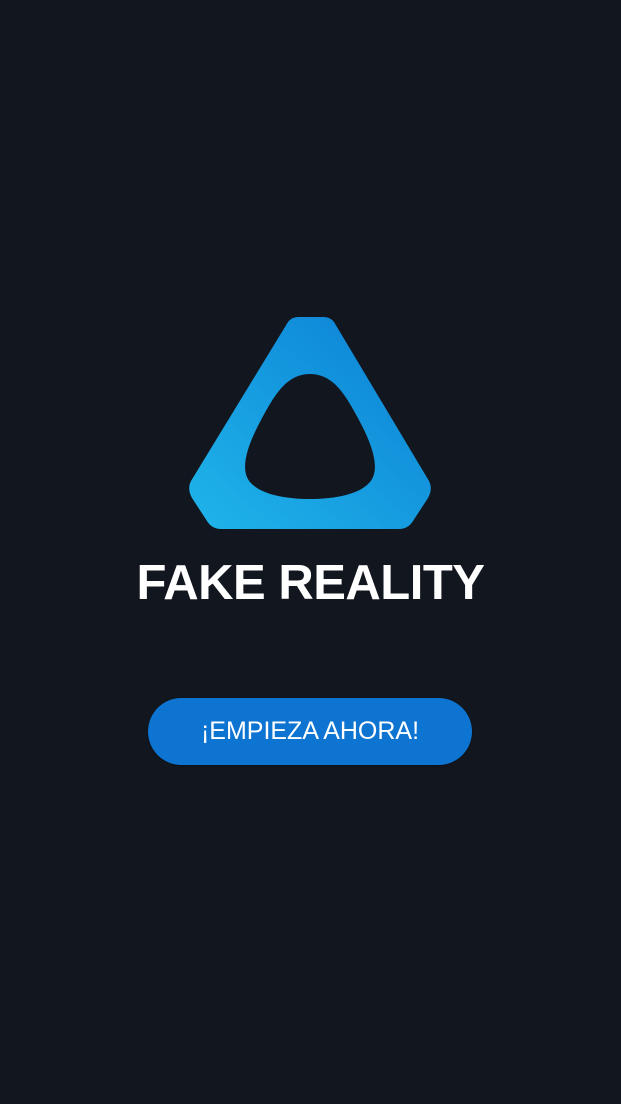 This screenshot has height=1104, width=621. Describe the element at coordinates (310, 731) in the screenshot. I see `start-now-button: ¡EMPIEZA AHORA!` at that location.